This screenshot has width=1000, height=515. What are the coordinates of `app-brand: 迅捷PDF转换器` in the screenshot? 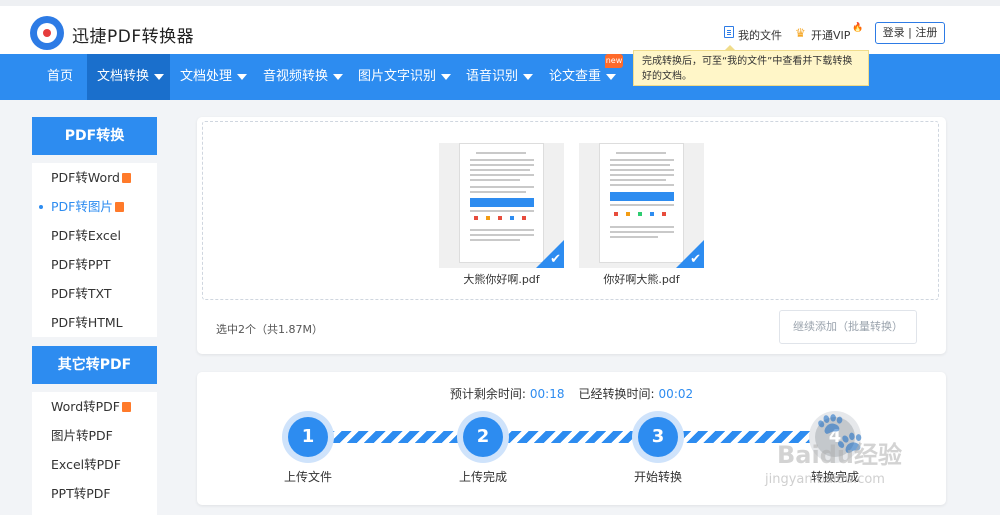 It's located at (133, 34).